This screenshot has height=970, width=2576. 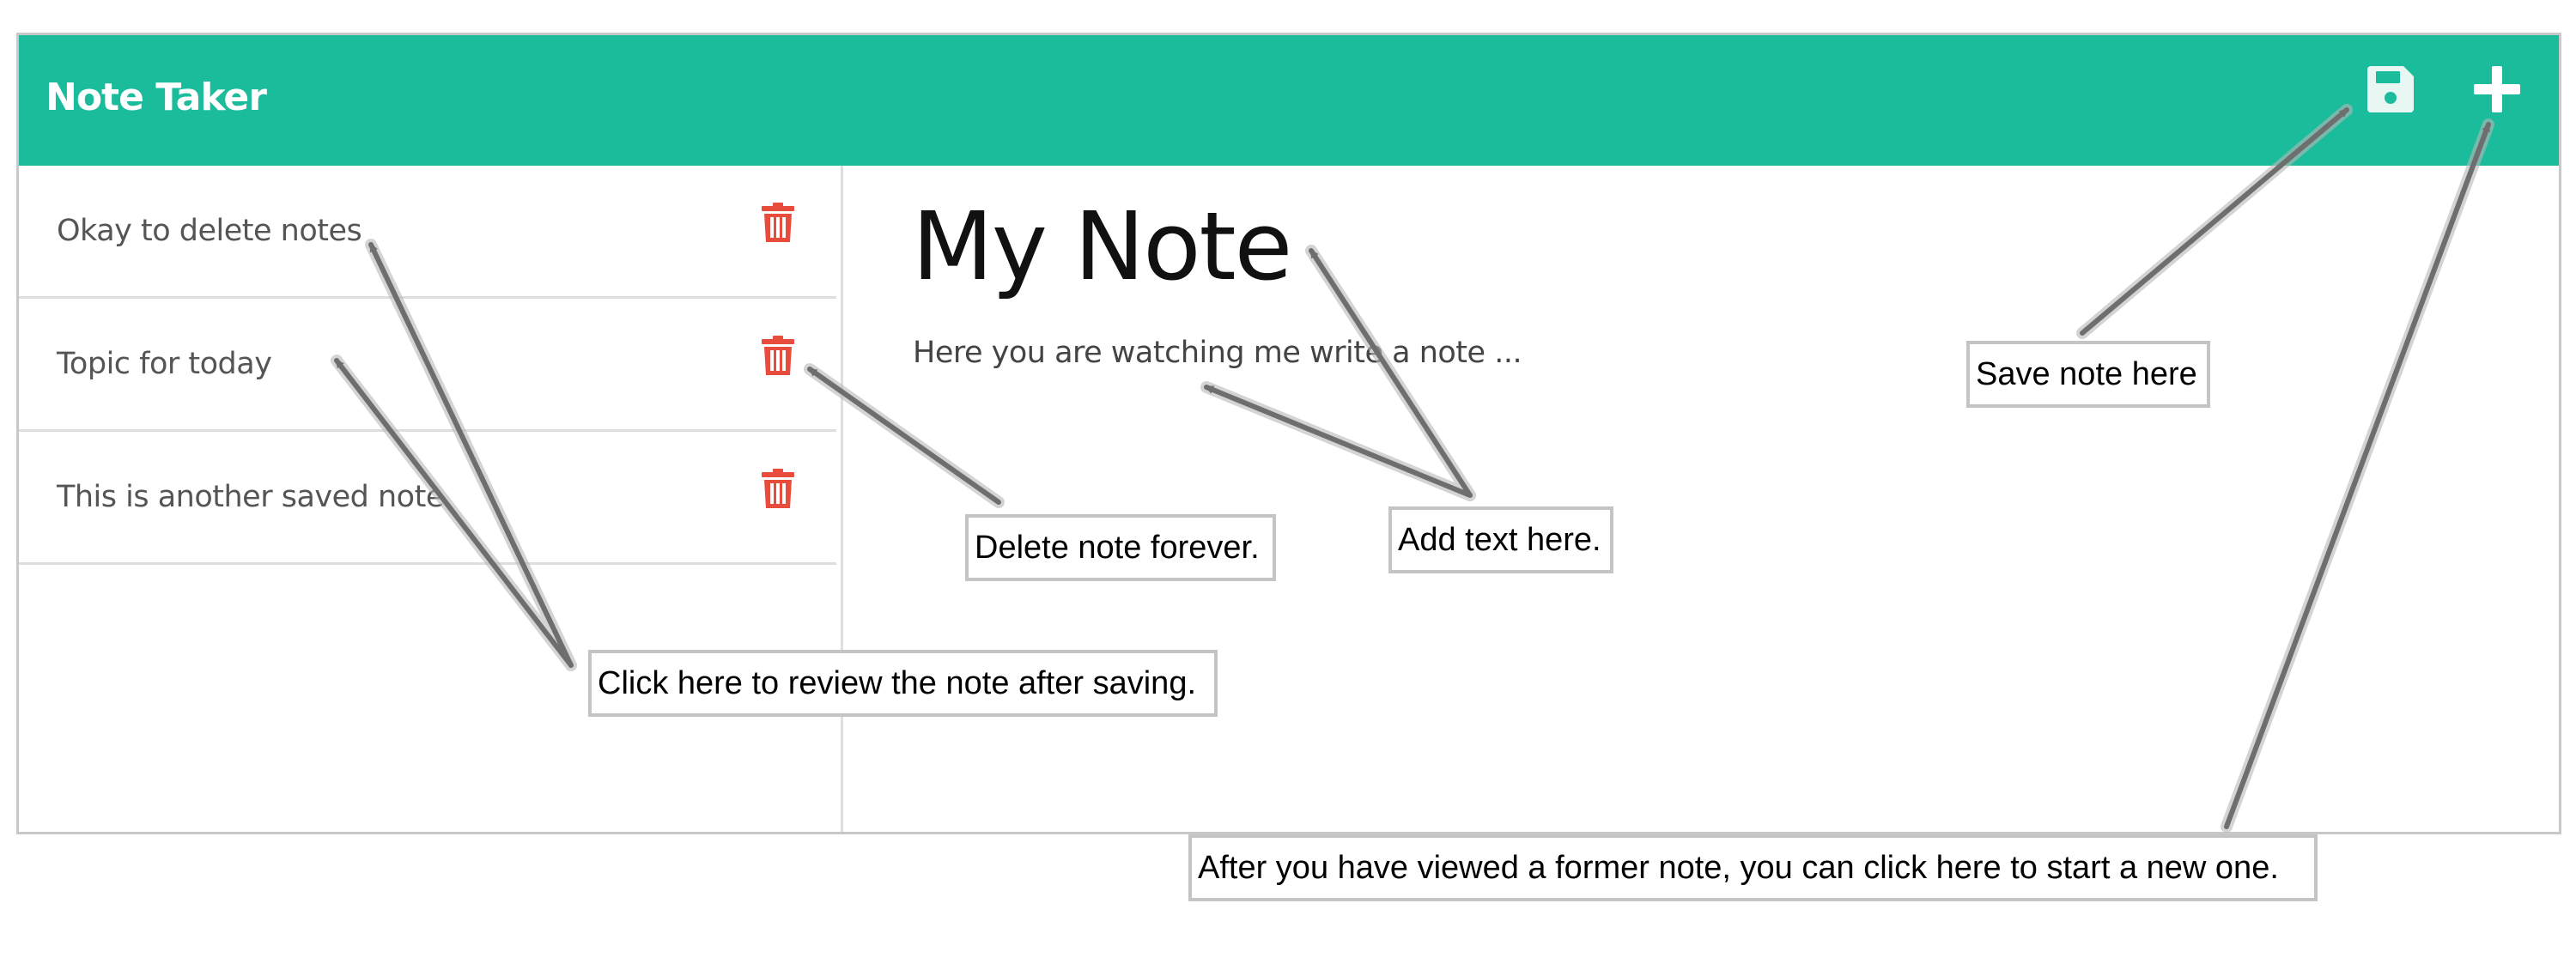 What do you see at coordinates (164, 365) in the screenshot?
I see `note-list-item-title: Topic for today` at bounding box center [164, 365].